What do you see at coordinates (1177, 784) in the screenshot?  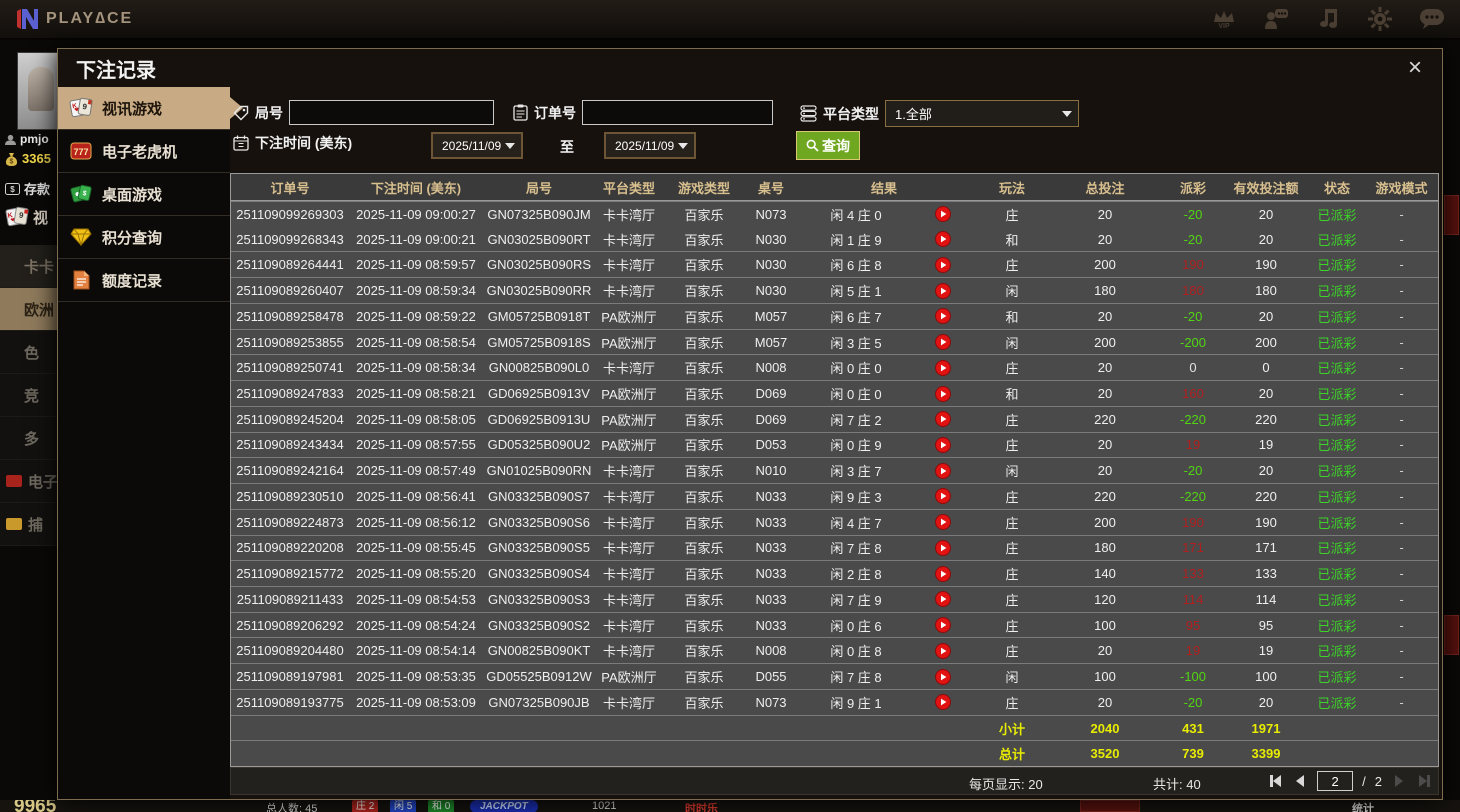 I see `total-count-label: 共计: 40` at bounding box center [1177, 784].